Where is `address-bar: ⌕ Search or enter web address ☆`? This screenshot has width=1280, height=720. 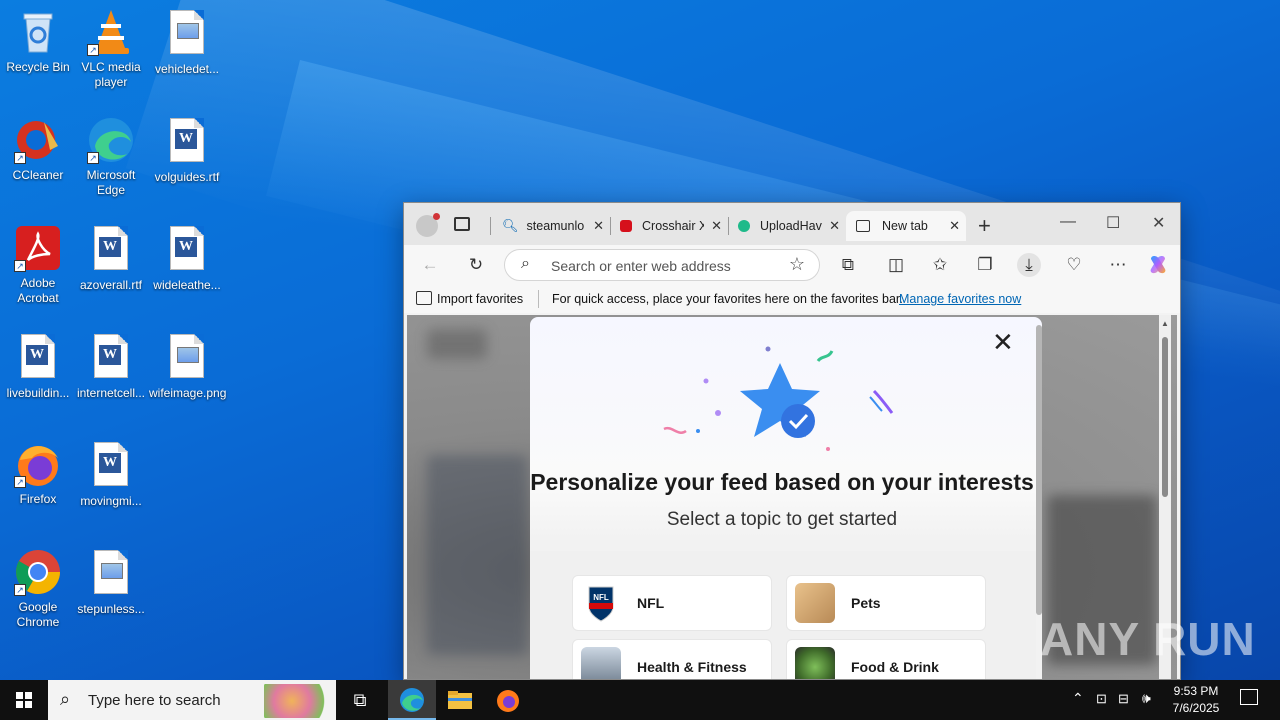
address-bar: ⌕ Search or enter web address ☆ is located at coordinates (662, 265).